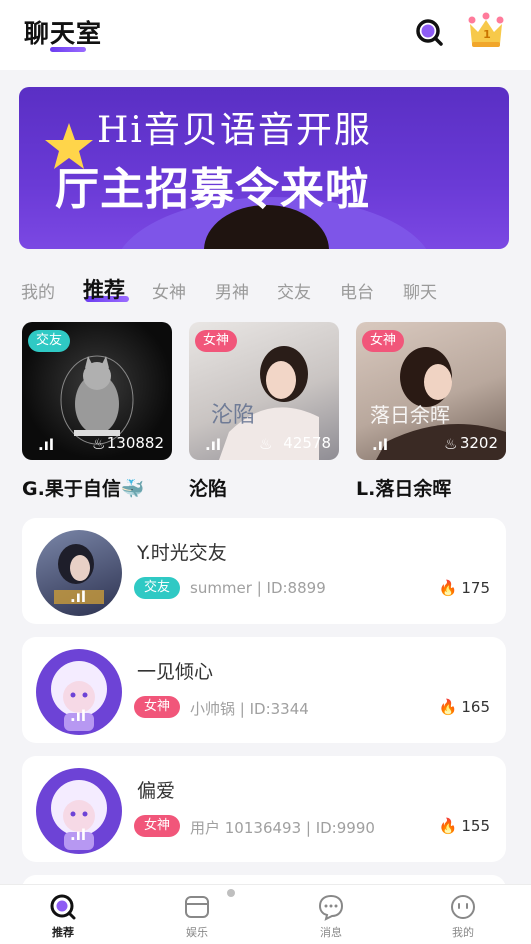  Describe the element at coordinates (38, 290) in the screenshot. I see `tab-mine: 我的` at that location.